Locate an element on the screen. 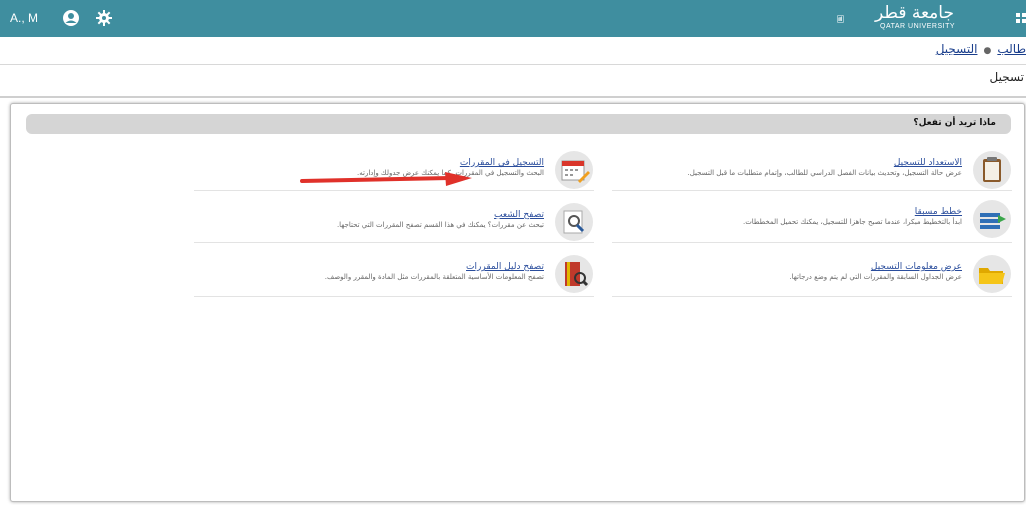  breadcrumb: طالب ● التسجيل is located at coordinates (981, 51).